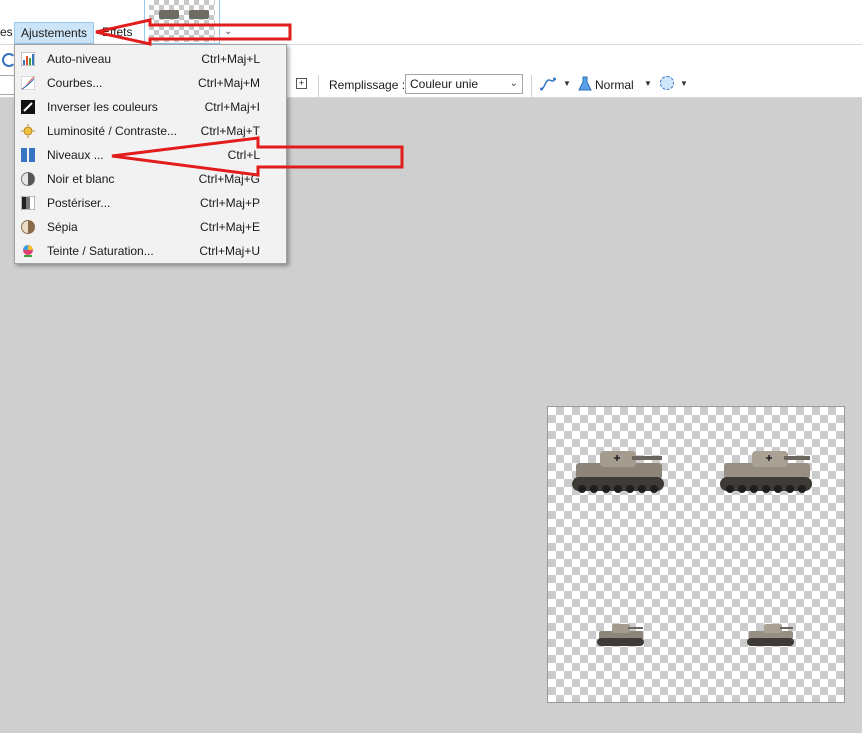  What do you see at coordinates (230, 131) in the screenshot?
I see `menu-item-shortcut: Ctrl+Maj+T` at bounding box center [230, 131].